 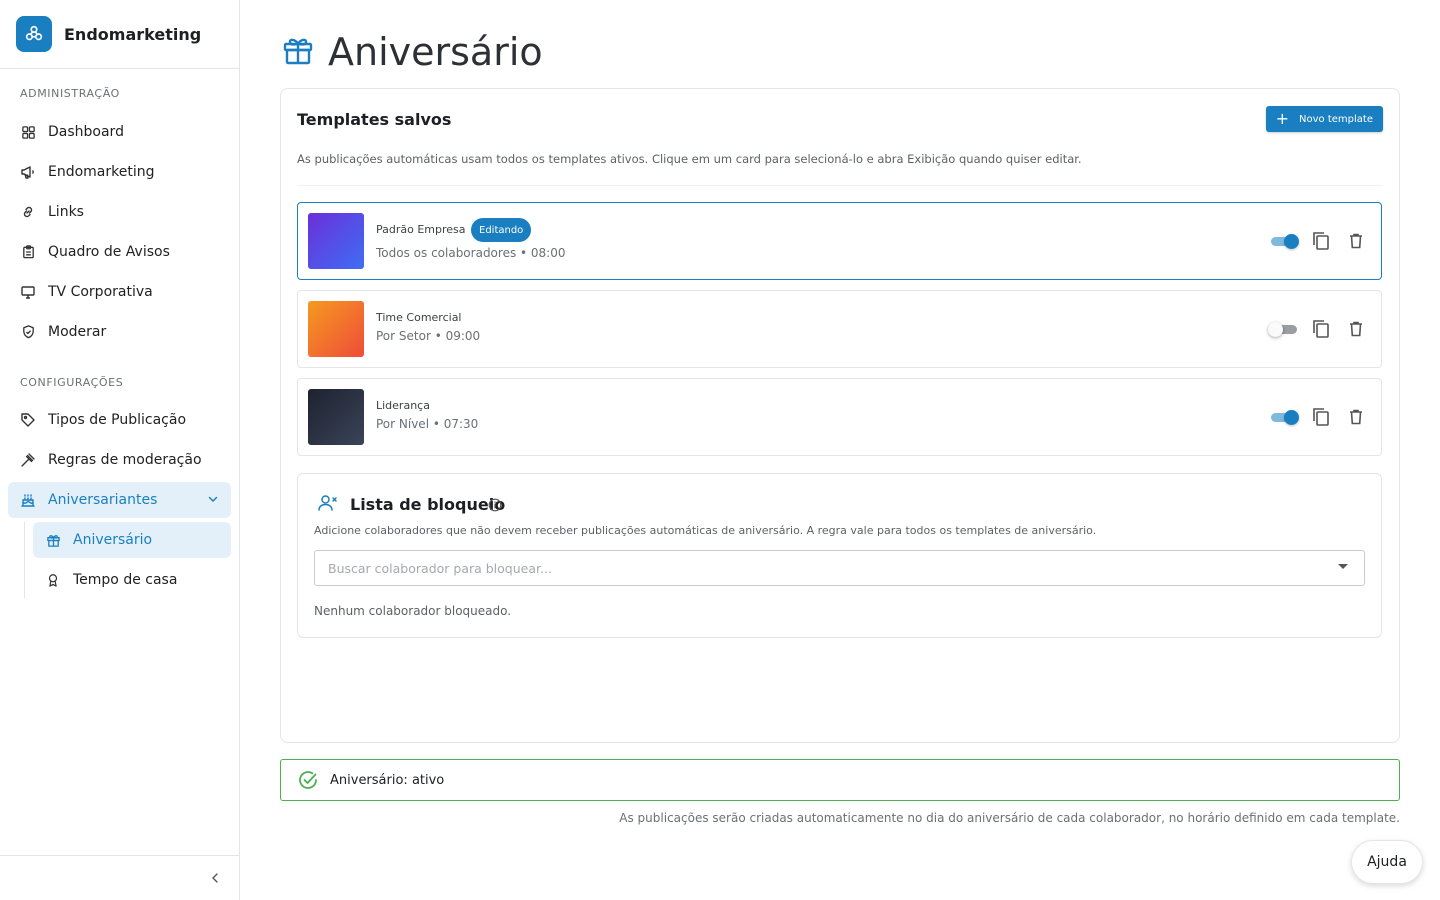 What do you see at coordinates (103, 500) in the screenshot?
I see `sidebar-item-label: Aniversariantes` at bounding box center [103, 500].